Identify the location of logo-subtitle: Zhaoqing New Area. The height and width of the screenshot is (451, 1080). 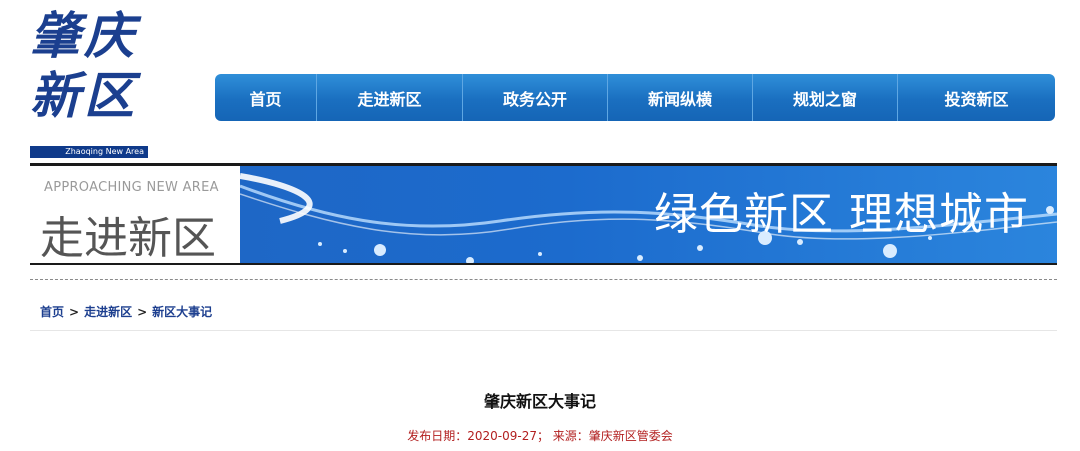
(89, 152).